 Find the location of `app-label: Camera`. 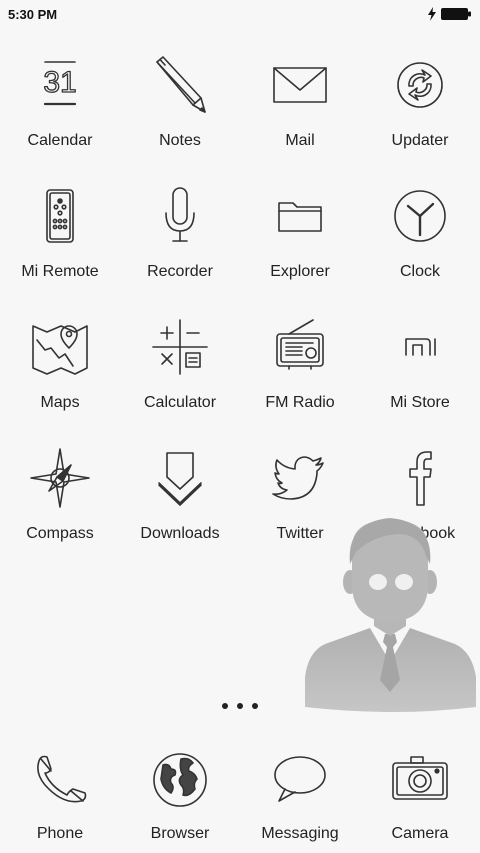

app-label: Camera is located at coordinates (420, 833).